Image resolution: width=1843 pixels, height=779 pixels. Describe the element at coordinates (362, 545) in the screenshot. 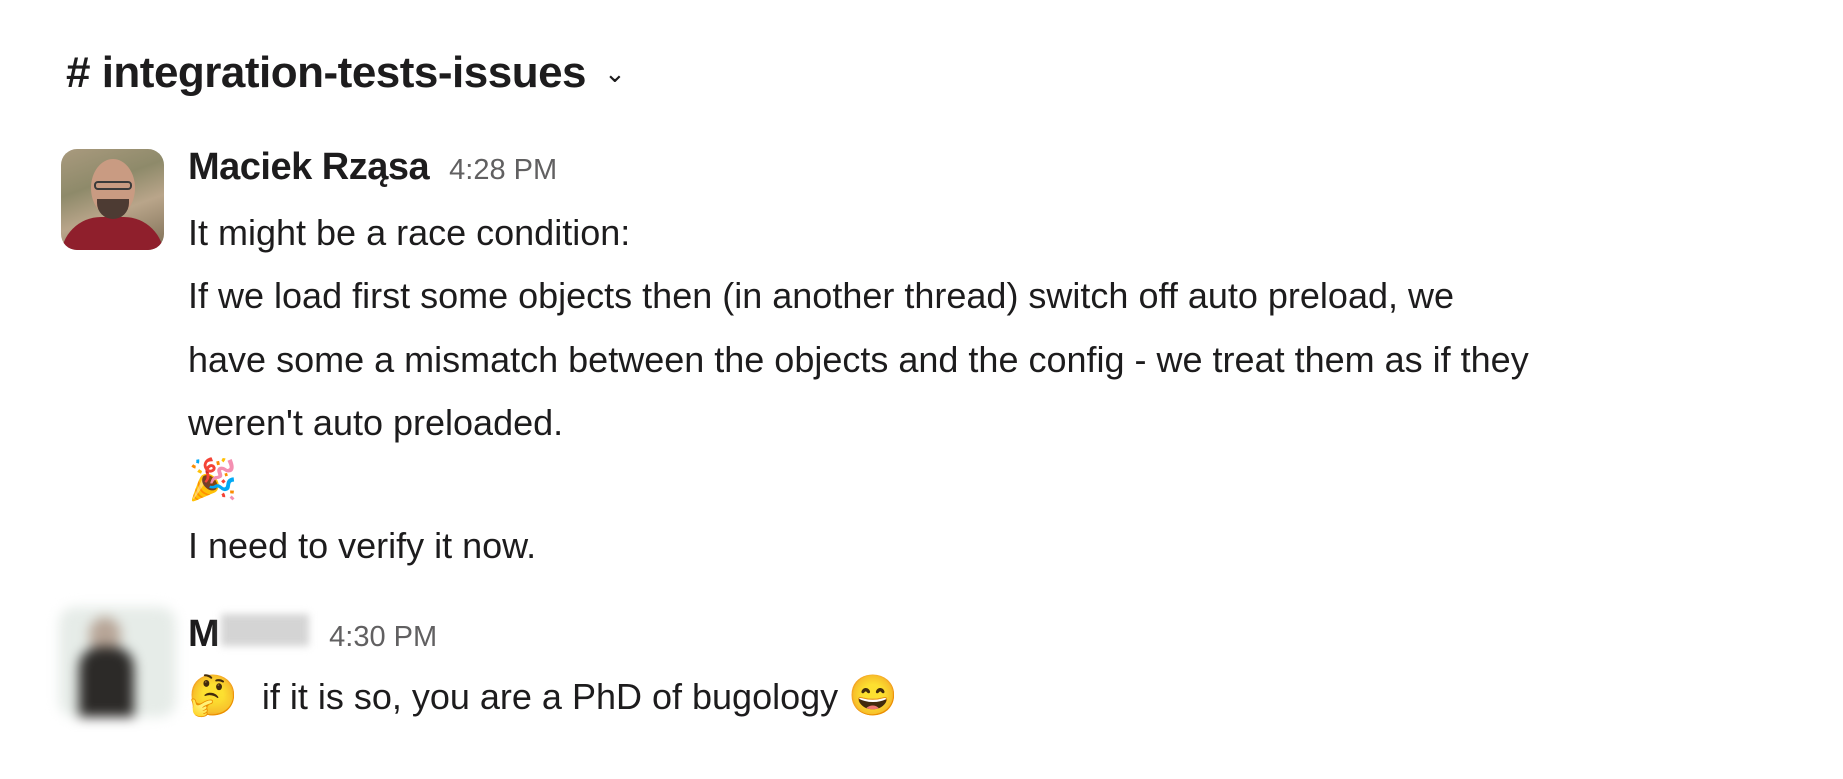

I see `message-line: I need to verify it now.` at that location.